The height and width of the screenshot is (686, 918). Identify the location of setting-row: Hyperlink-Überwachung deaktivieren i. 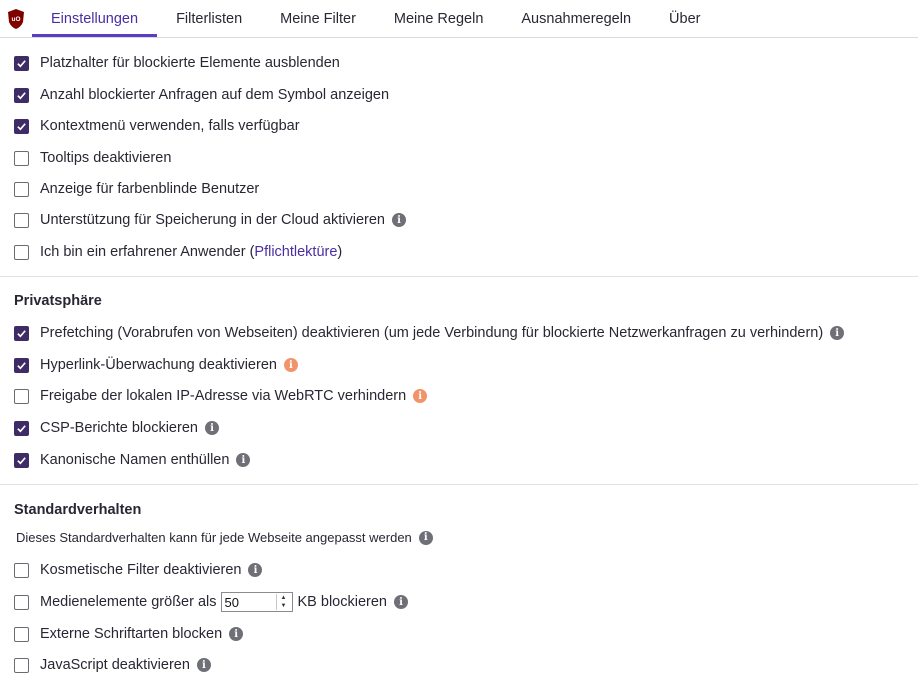
(156, 365).